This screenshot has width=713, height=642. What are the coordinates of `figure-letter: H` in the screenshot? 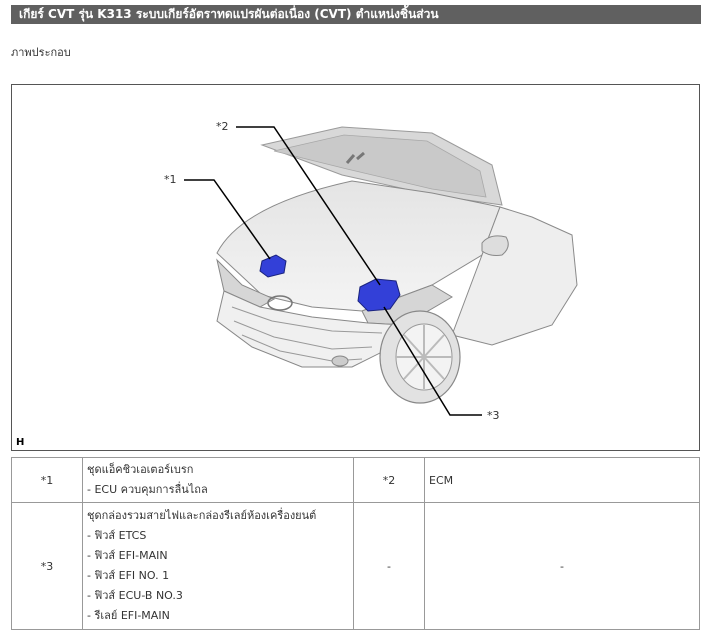 It's located at (20, 442).